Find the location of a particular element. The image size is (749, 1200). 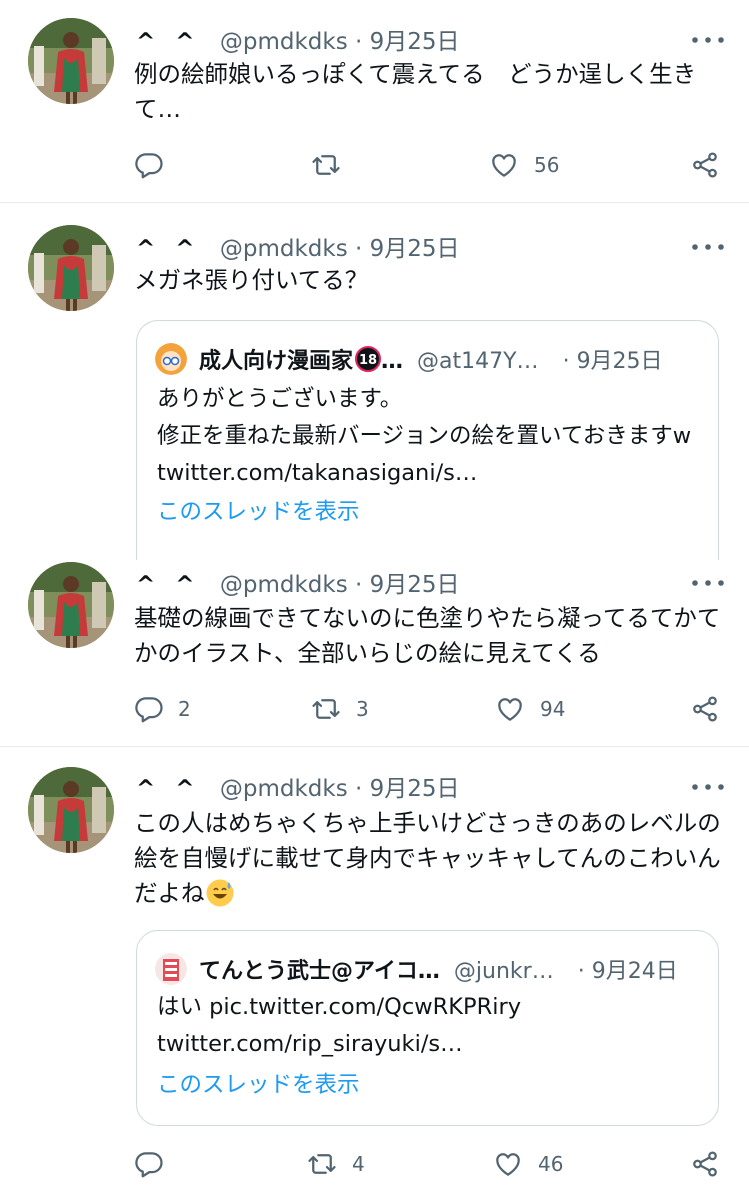

reply-button: 2 is located at coordinates (162, 709).